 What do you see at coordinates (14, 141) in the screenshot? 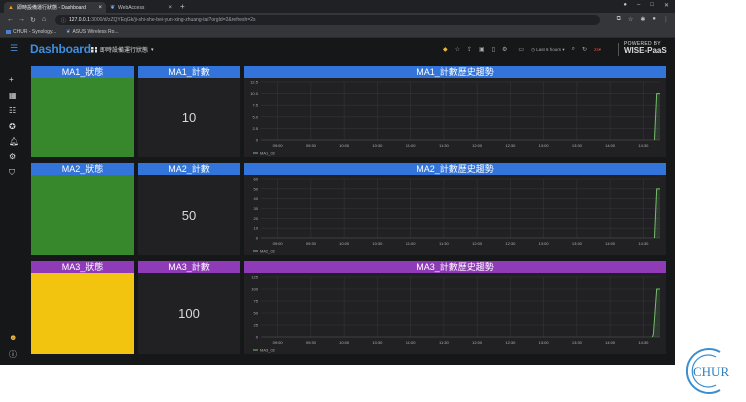
I see `alerting-bell-icon: 🔔︎` at bounding box center [14, 141].